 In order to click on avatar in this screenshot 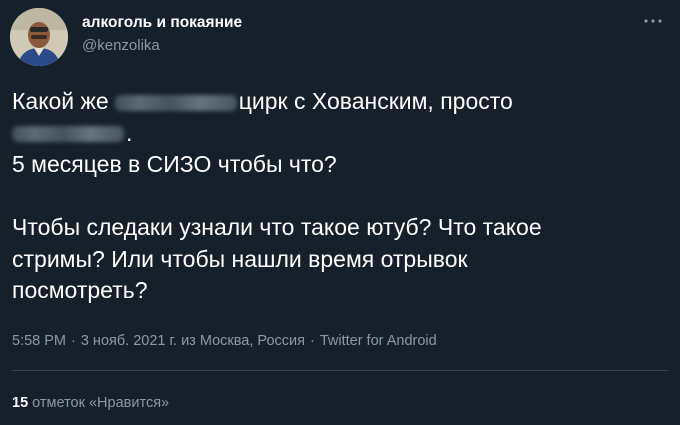, I will do `click(39, 37)`.